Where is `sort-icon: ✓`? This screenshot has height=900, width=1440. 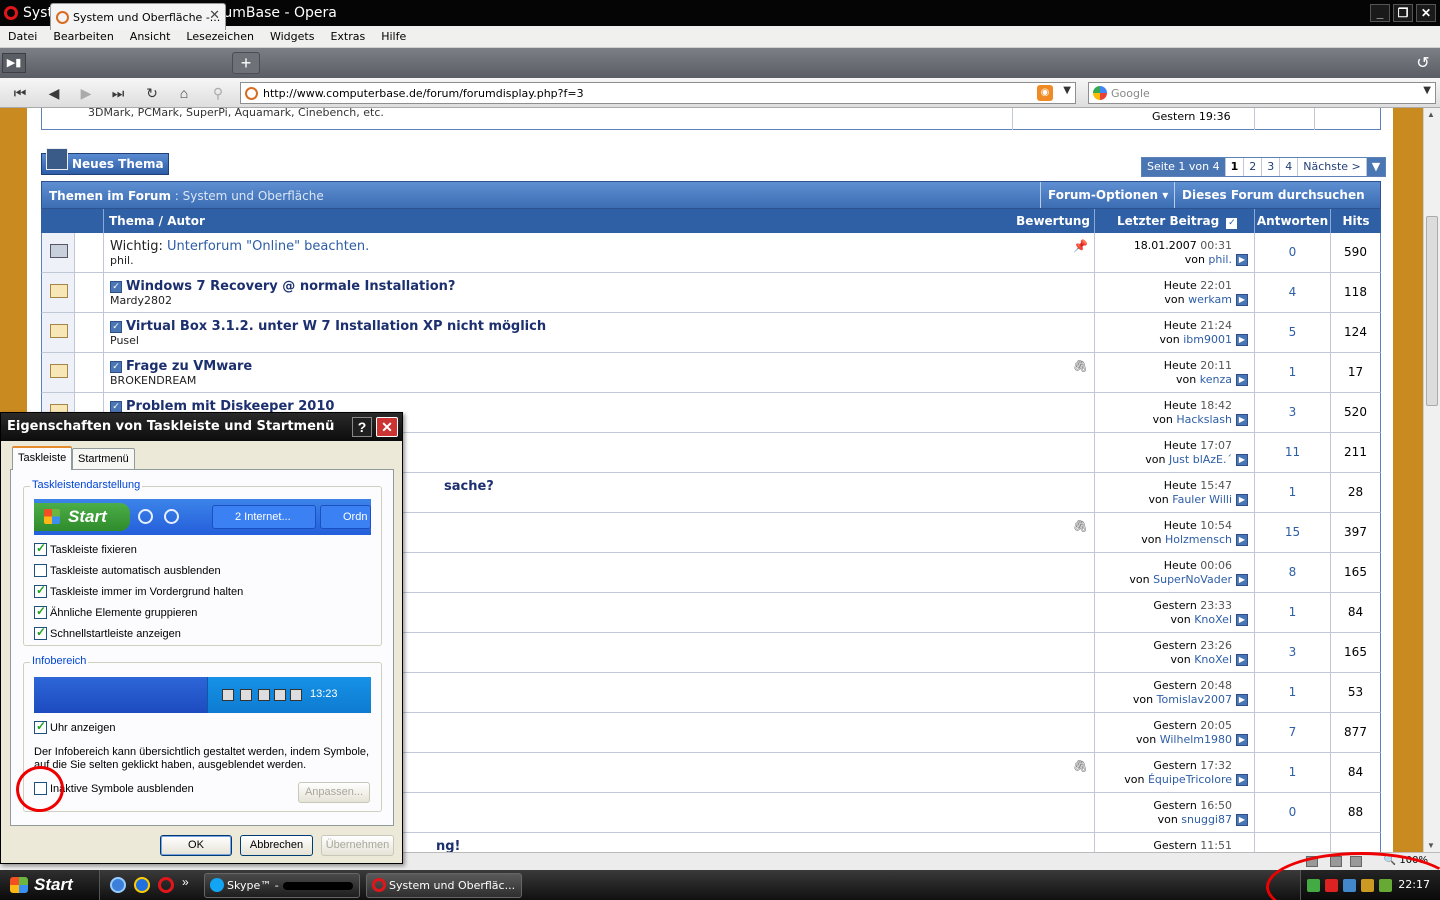
sort-icon: ✓ is located at coordinates (1232, 223).